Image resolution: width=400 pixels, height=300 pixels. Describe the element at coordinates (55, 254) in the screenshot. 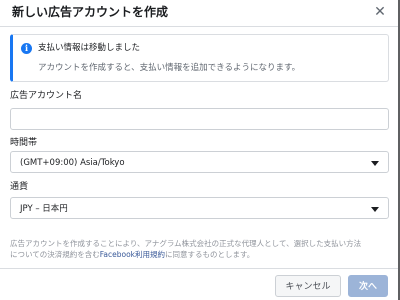

I see `terms-line-2-prefix: についての決済規約を含む` at that location.